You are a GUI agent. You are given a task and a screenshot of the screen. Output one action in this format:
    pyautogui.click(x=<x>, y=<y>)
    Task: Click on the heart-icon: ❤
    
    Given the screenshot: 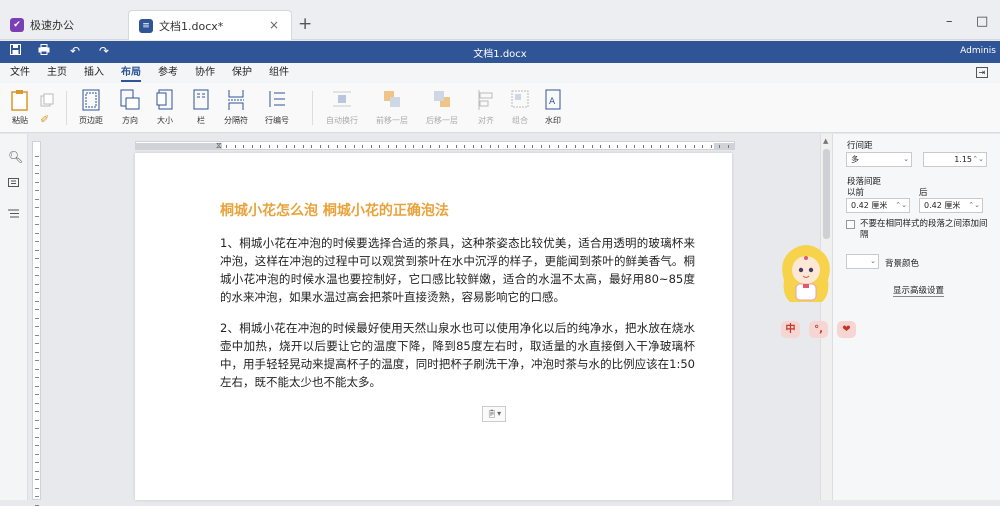 What is the action you would take?
    pyautogui.click(x=846, y=329)
    